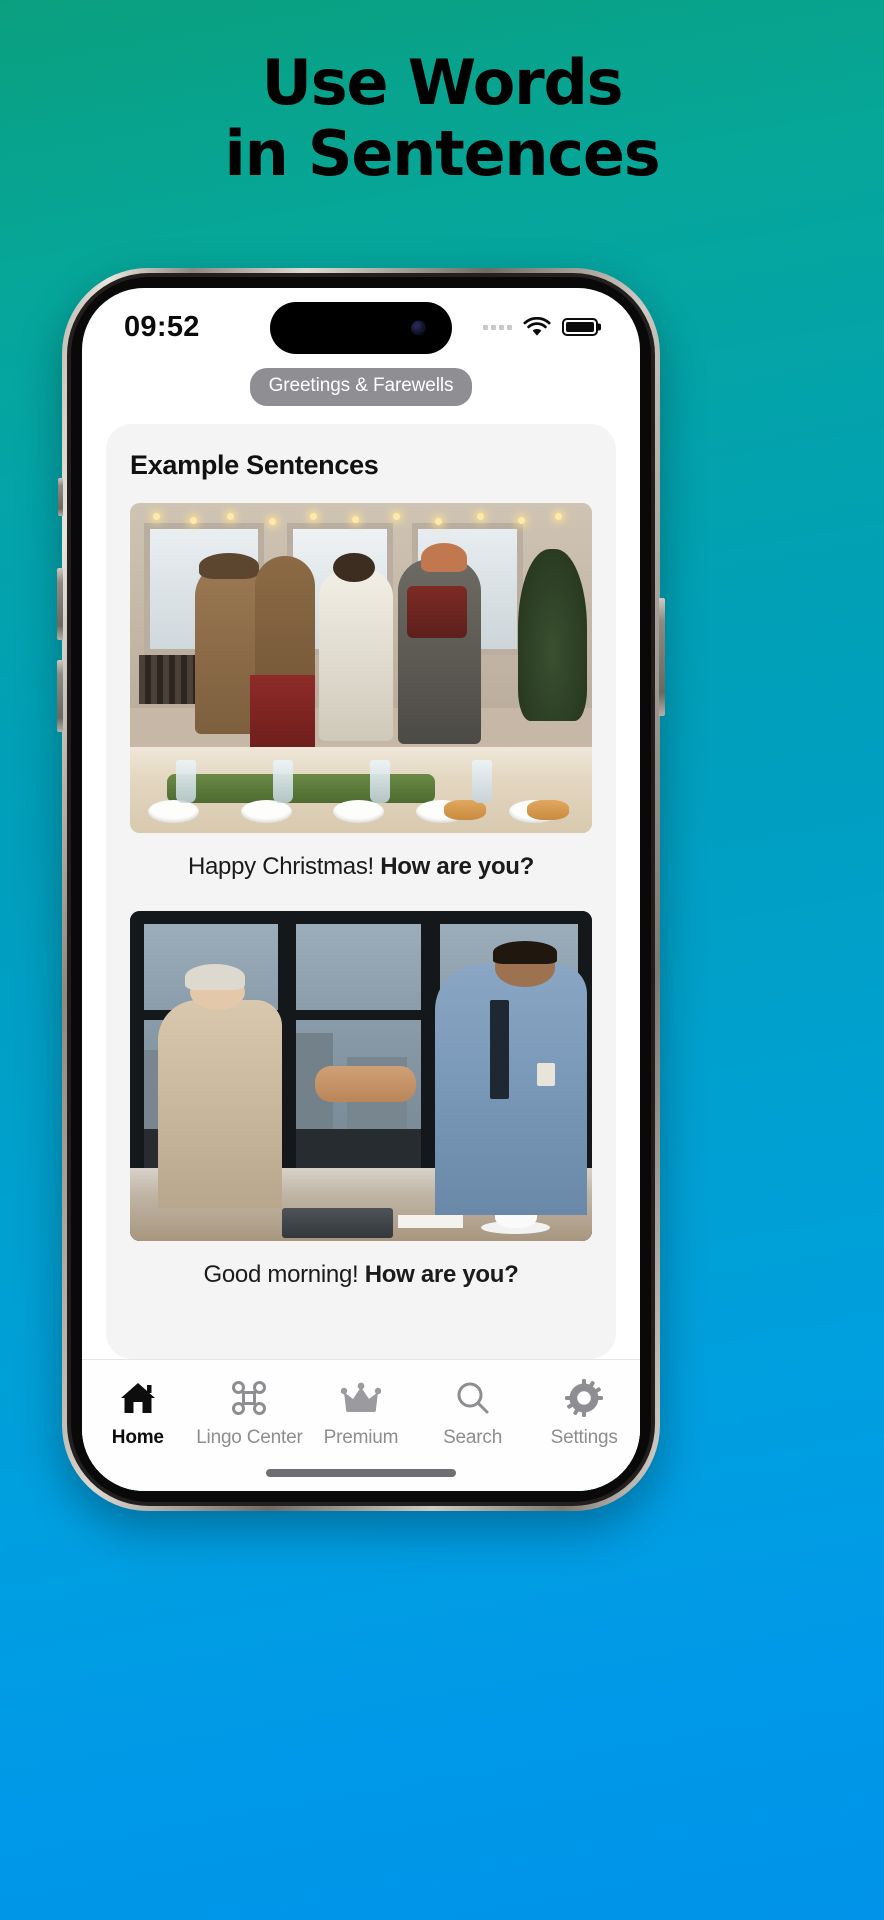 This screenshot has width=884, height=1920. What do you see at coordinates (361, 668) in the screenshot?
I see `christmas-gathering-photo` at bounding box center [361, 668].